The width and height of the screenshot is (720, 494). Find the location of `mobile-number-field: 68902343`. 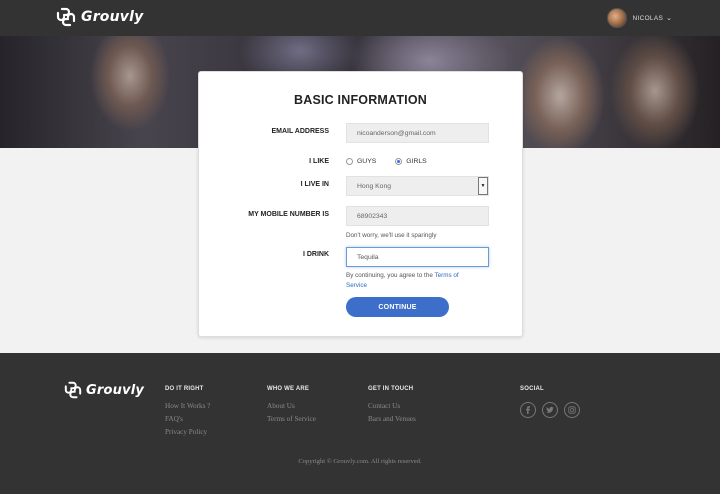

mobile-number-field: 68902343 is located at coordinates (417, 216).